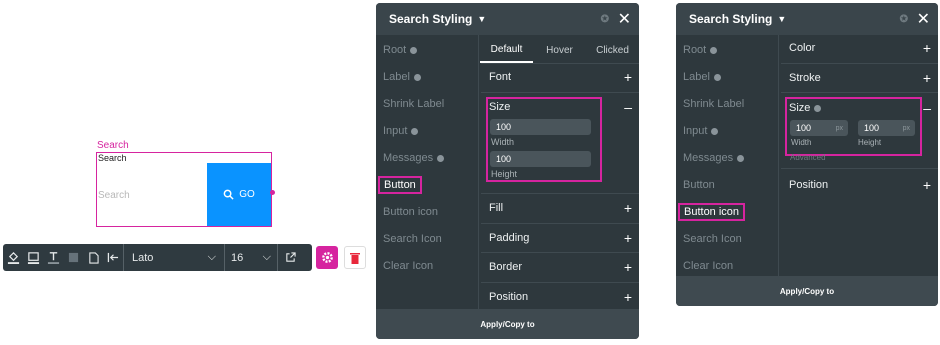 This screenshot has width=940, height=345. I want to click on go-button: GO, so click(239, 194).